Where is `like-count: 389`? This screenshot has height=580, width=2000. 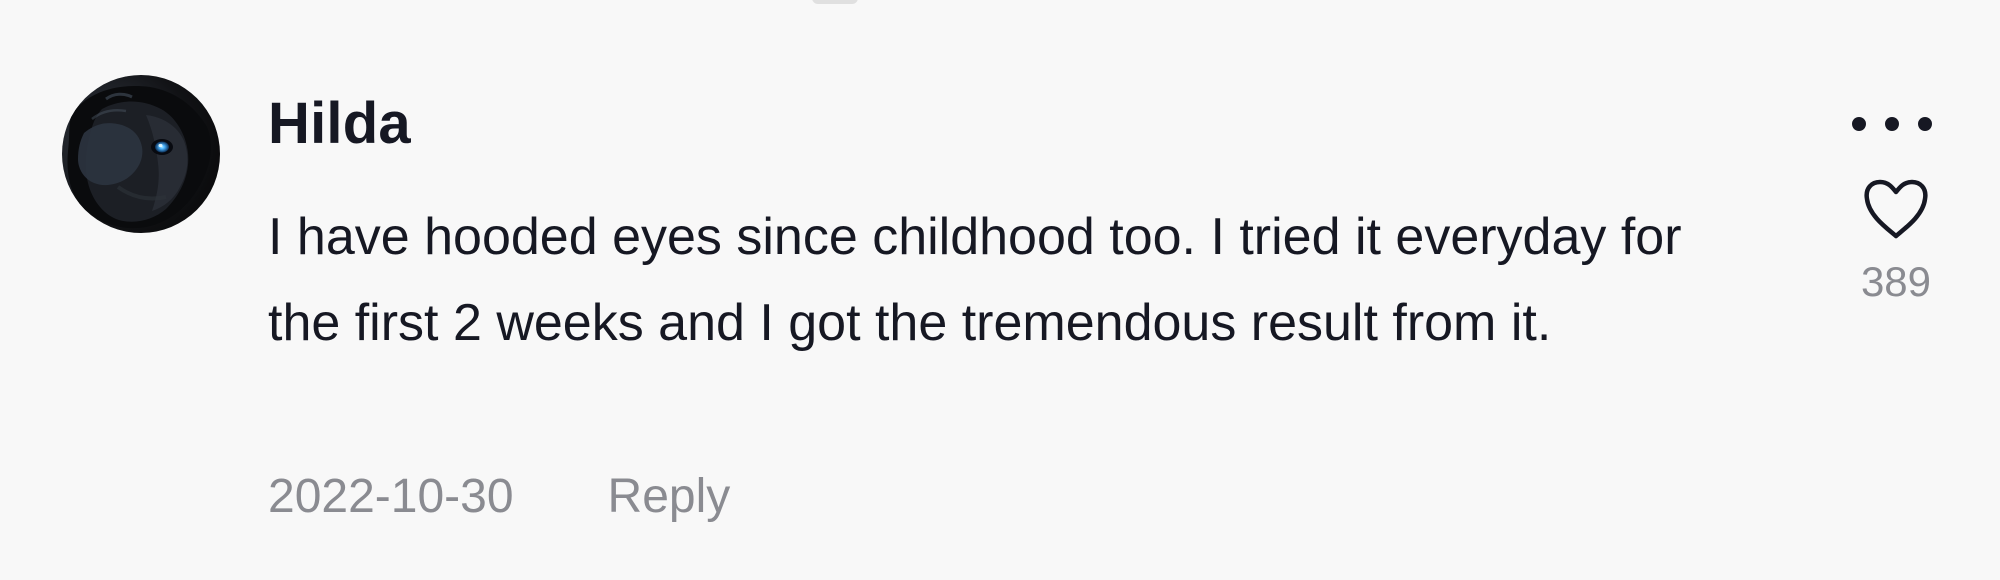
like-count: 389 is located at coordinates (1896, 281).